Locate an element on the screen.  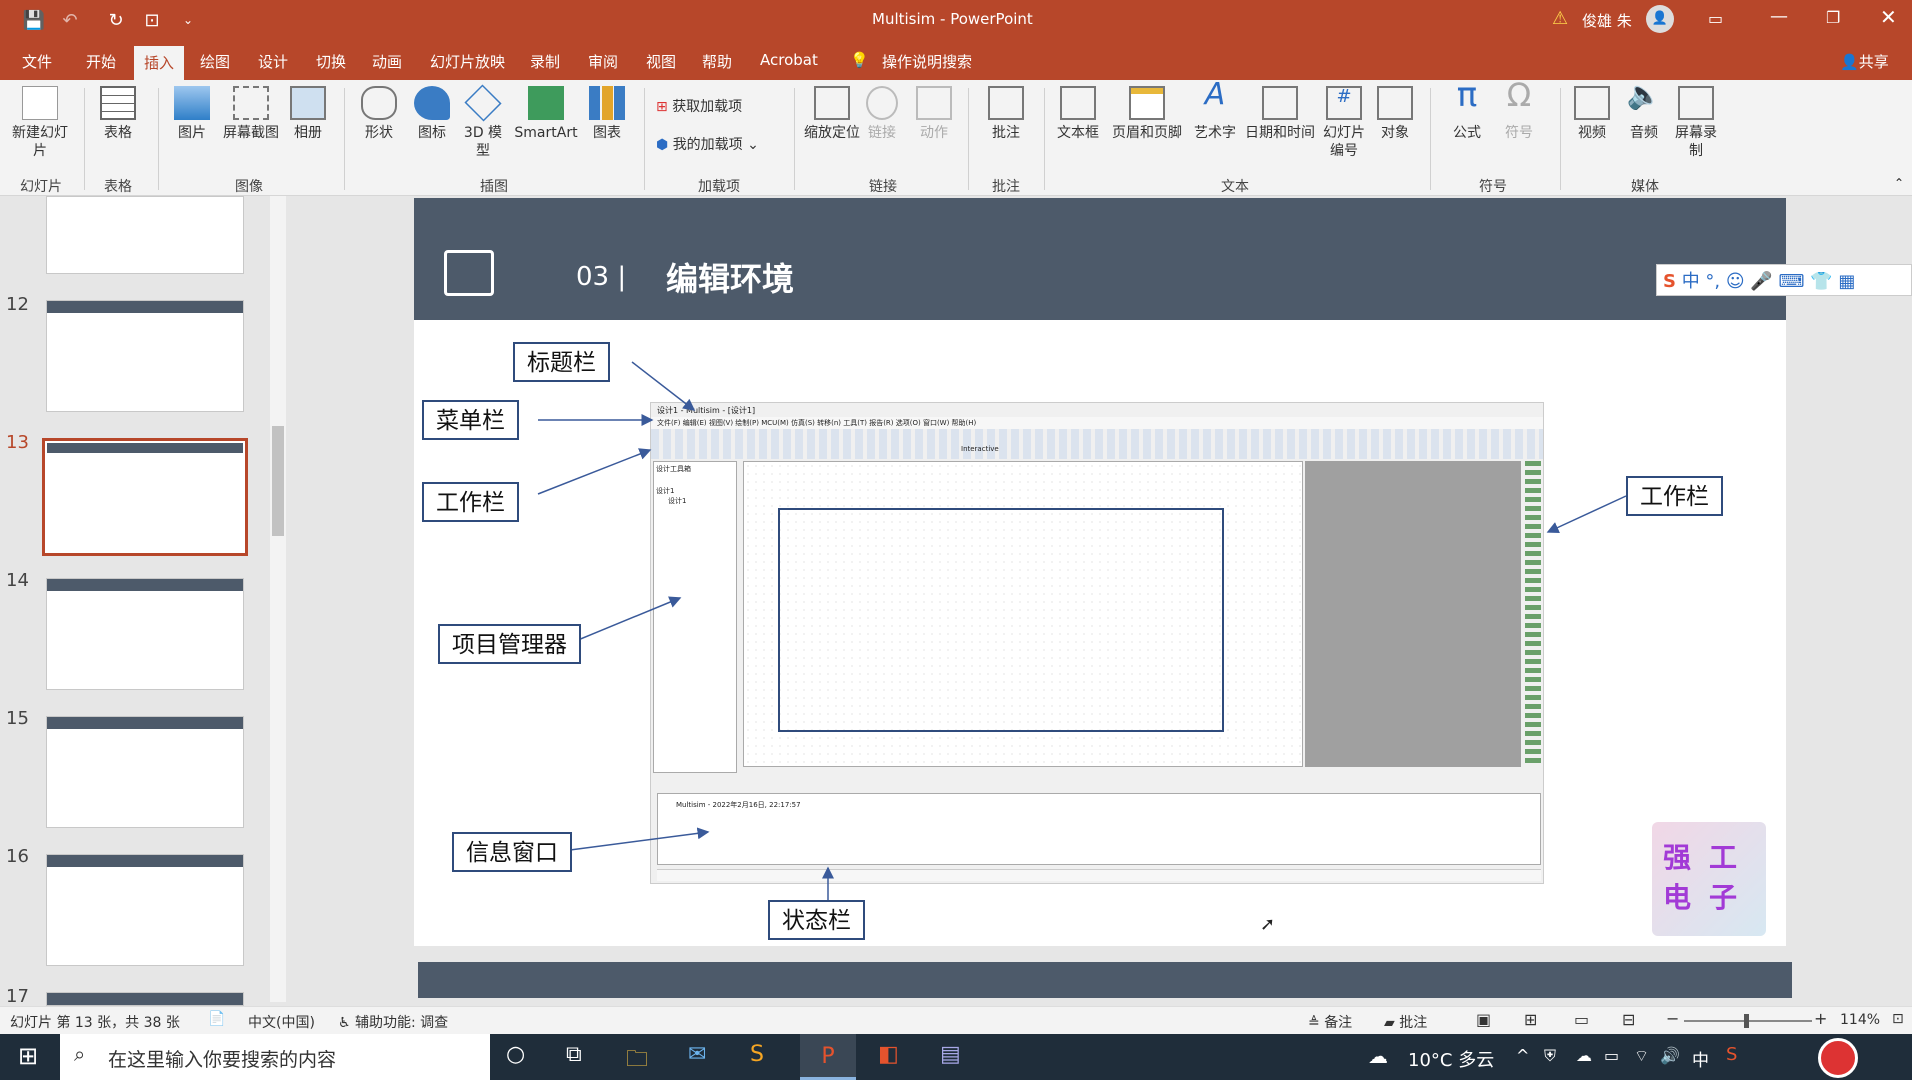
reading-view-icon: ▭ is located at coordinates (1581, 1019).